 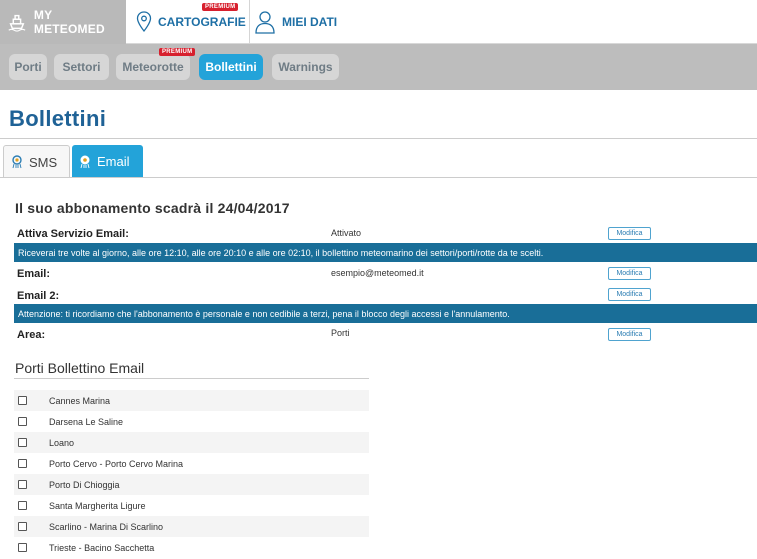 I want to click on email2-label: Email 2:, so click(x=38, y=296).